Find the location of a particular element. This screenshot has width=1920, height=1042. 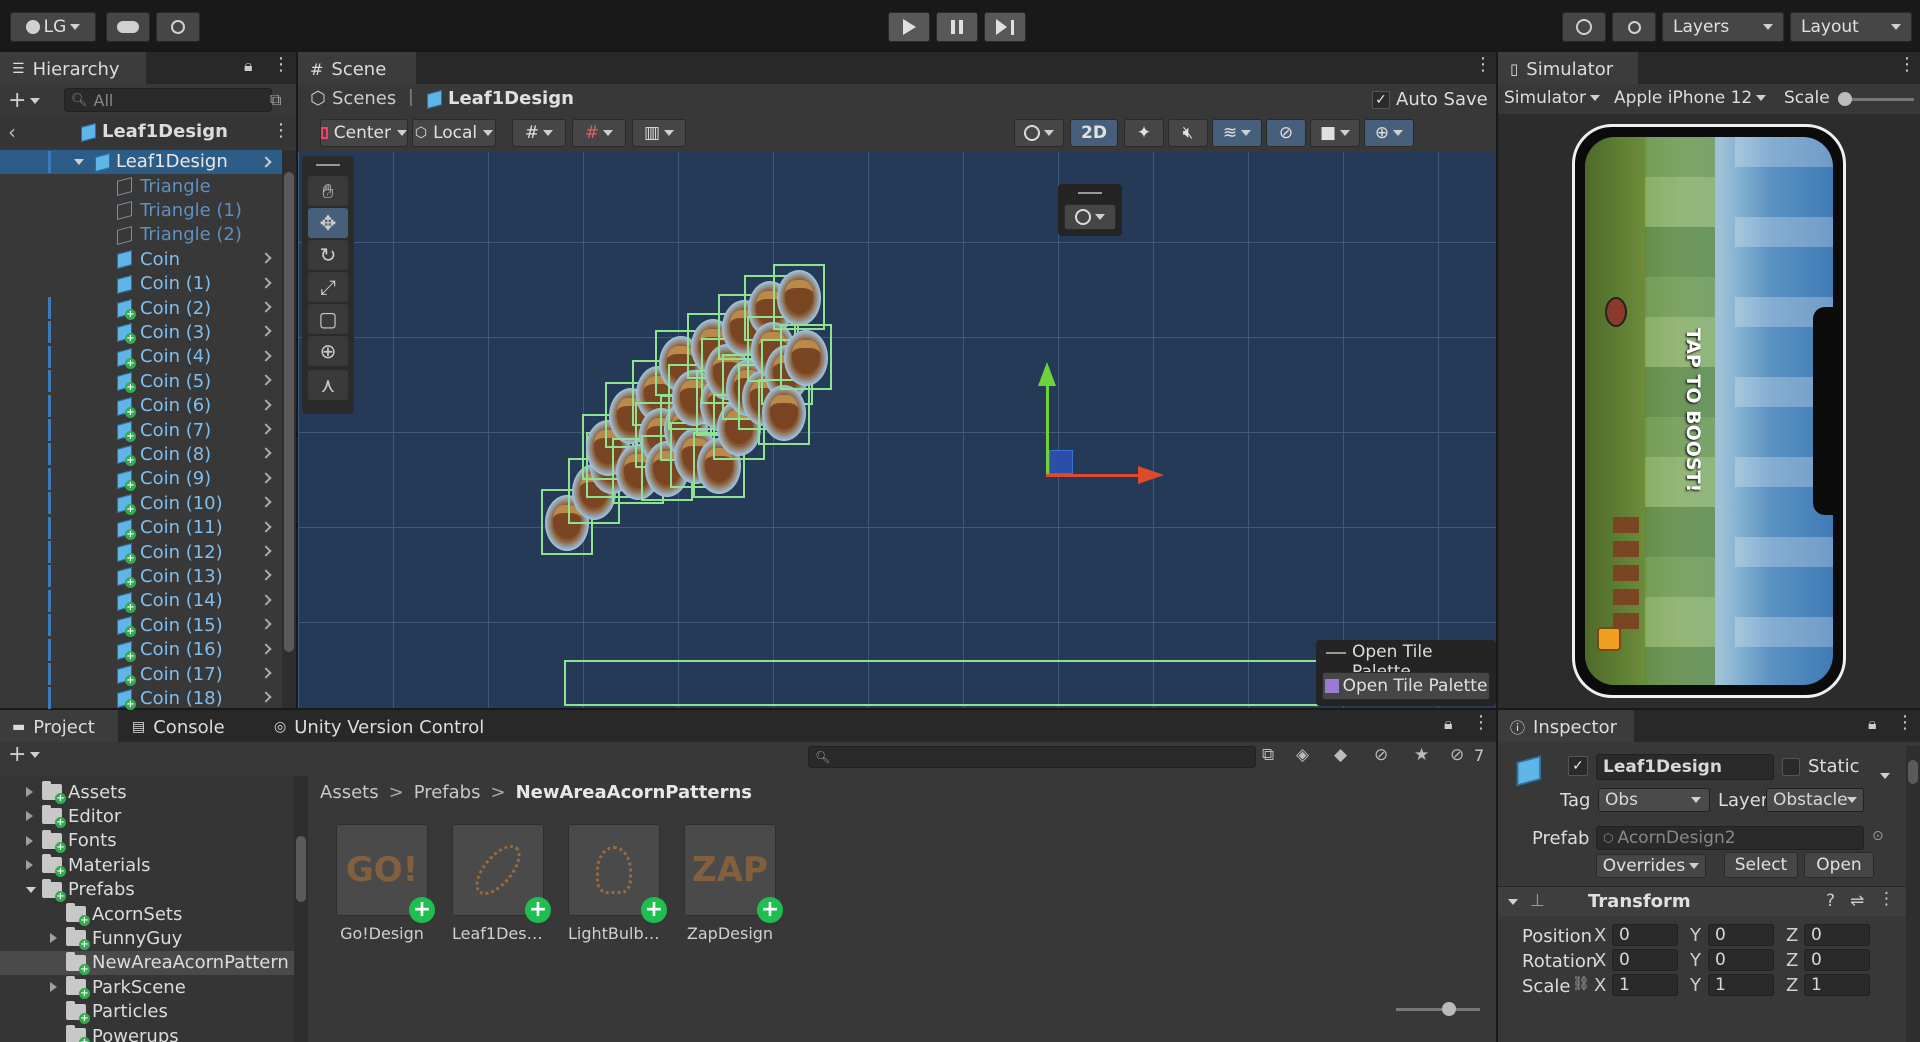

audio-button: 🔇︎ is located at coordinates (1188, 133).